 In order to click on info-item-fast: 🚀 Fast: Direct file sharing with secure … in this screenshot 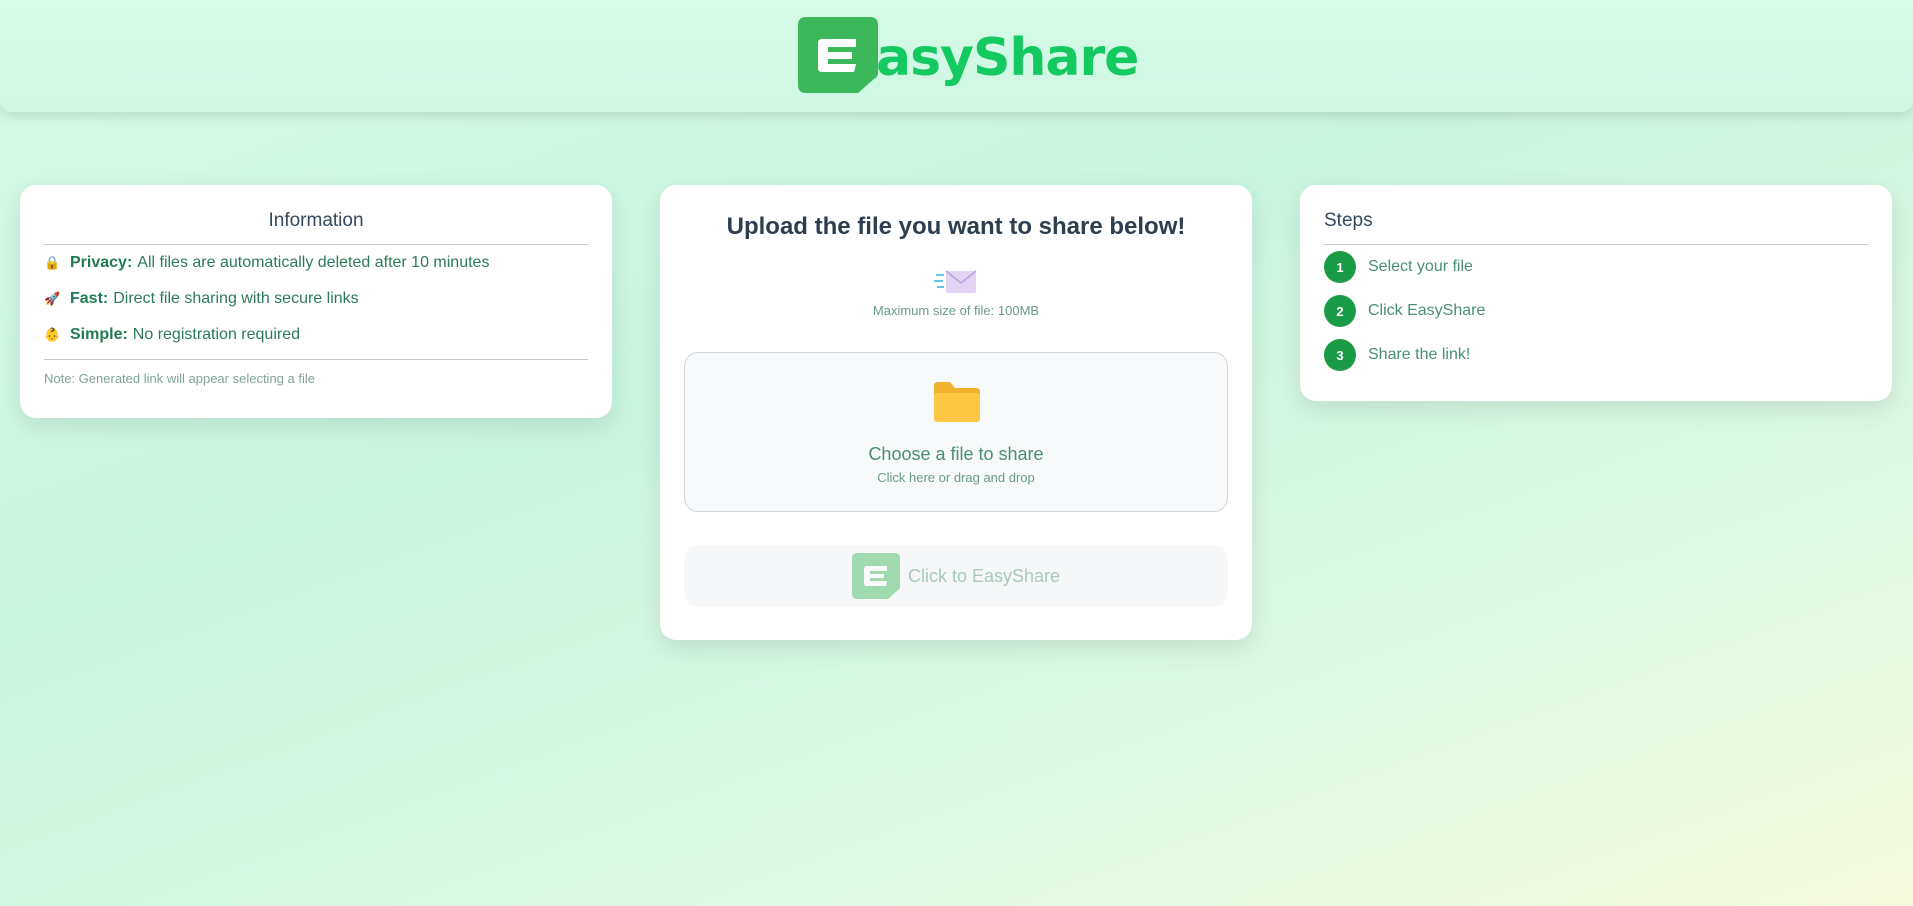, I will do `click(316, 299)`.